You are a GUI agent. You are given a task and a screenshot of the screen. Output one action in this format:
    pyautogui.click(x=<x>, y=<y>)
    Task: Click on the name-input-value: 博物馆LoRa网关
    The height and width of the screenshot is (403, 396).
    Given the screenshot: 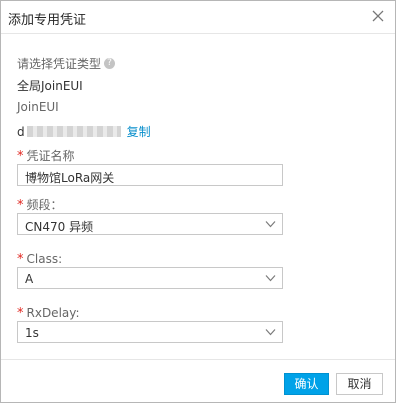 What is the action you would take?
    pyautogui.click(x=70, y=178)
    